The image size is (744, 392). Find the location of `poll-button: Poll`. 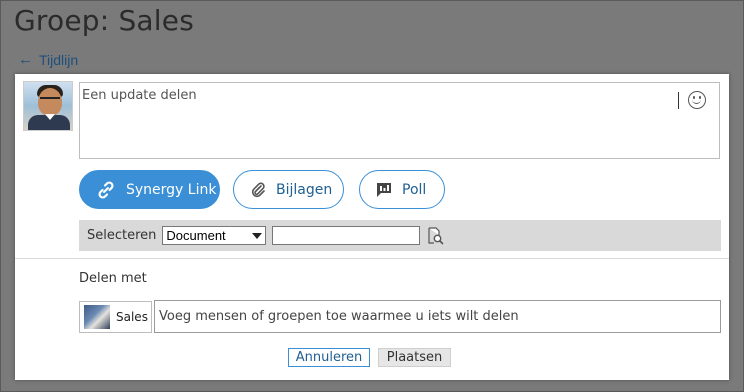

poll-button: Poll is located at coordinates (402, 189).